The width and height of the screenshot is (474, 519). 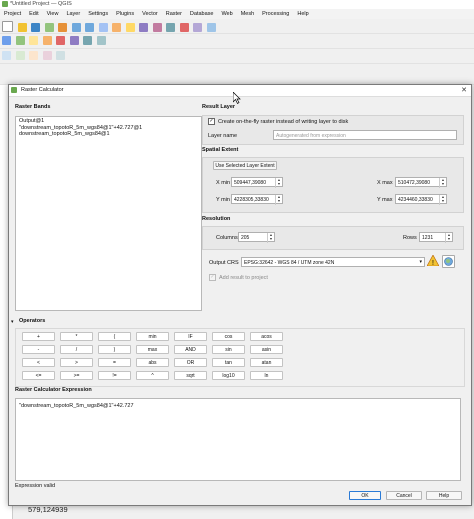 I want to click on menu-item-layer: Layer, so click(x=73, y=13).